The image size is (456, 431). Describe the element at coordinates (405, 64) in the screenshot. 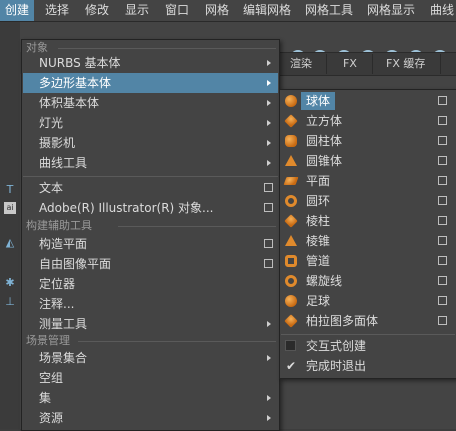

I see `shelf-tab-fx-cache: FX 缓存` at that location.